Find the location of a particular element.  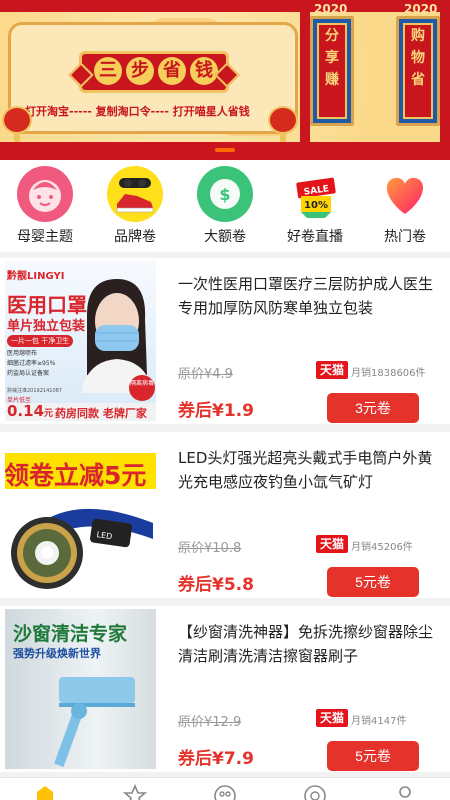

svg-text: SALE is located at coordinates (316, 190).